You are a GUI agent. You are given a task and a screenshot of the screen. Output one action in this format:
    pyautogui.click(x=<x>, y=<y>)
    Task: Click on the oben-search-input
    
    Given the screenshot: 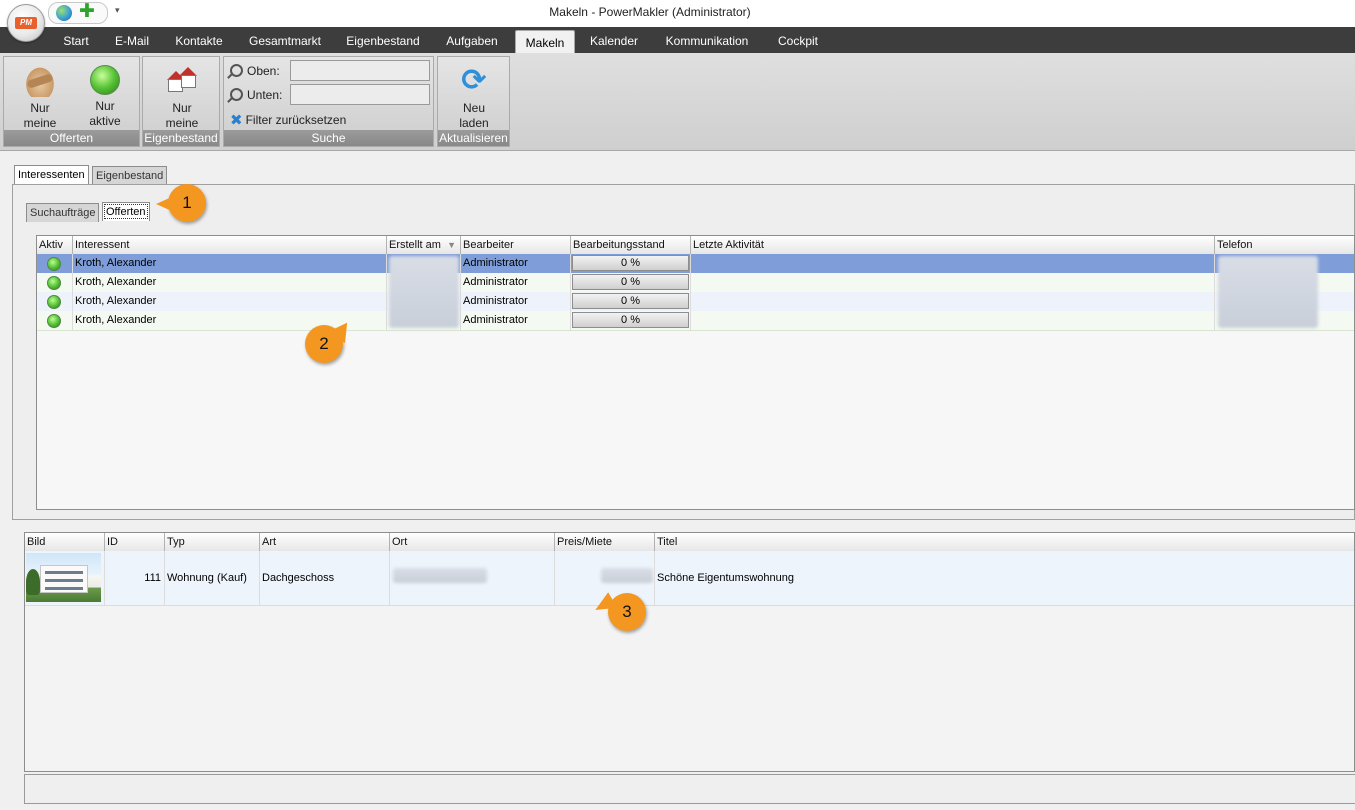 What is the action you would take?
    pyautogui.click(x=360, y=70)
    